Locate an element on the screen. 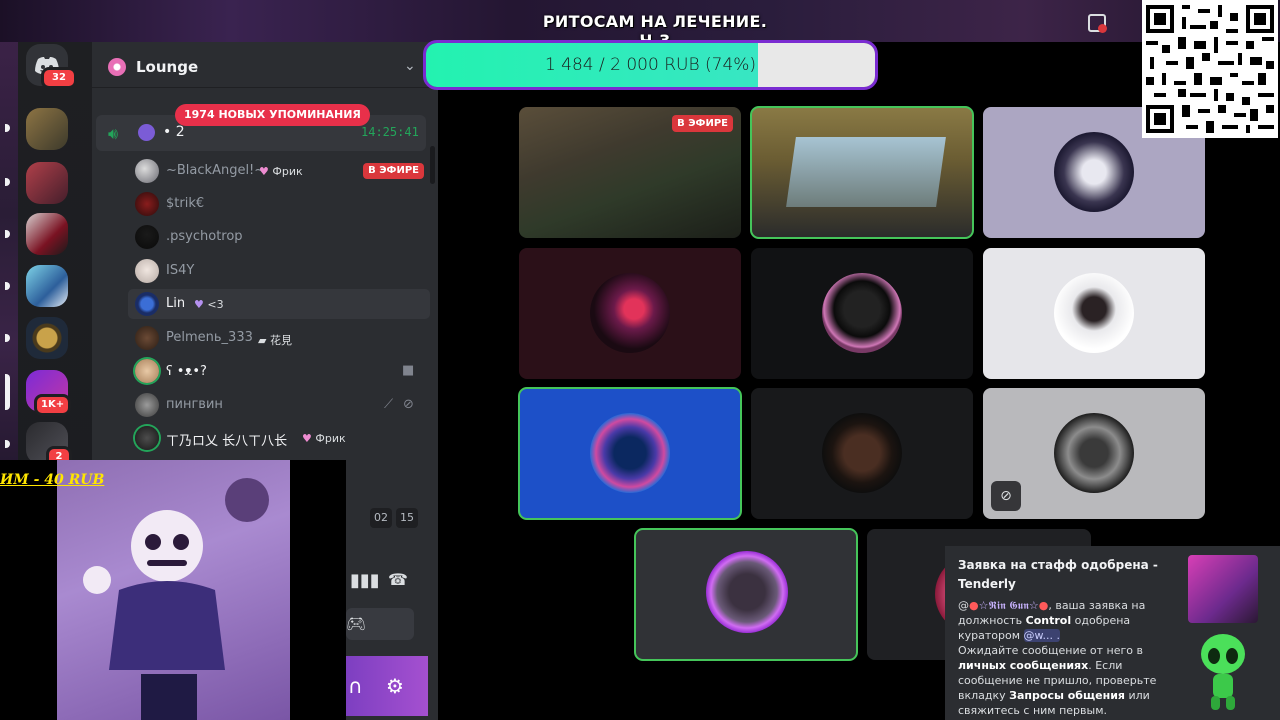 The height and width of the screenshot is (720, 1280). muted-mic-icon: ⟋ is located at coordinates (389, 404).